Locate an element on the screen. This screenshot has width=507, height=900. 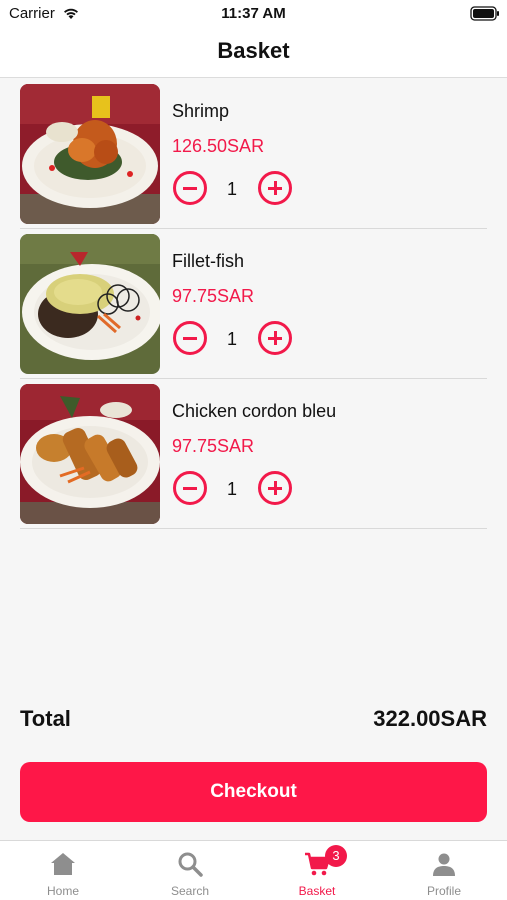
status-bar: Carrier 11:37 AM is located at coordinates (253, 14).